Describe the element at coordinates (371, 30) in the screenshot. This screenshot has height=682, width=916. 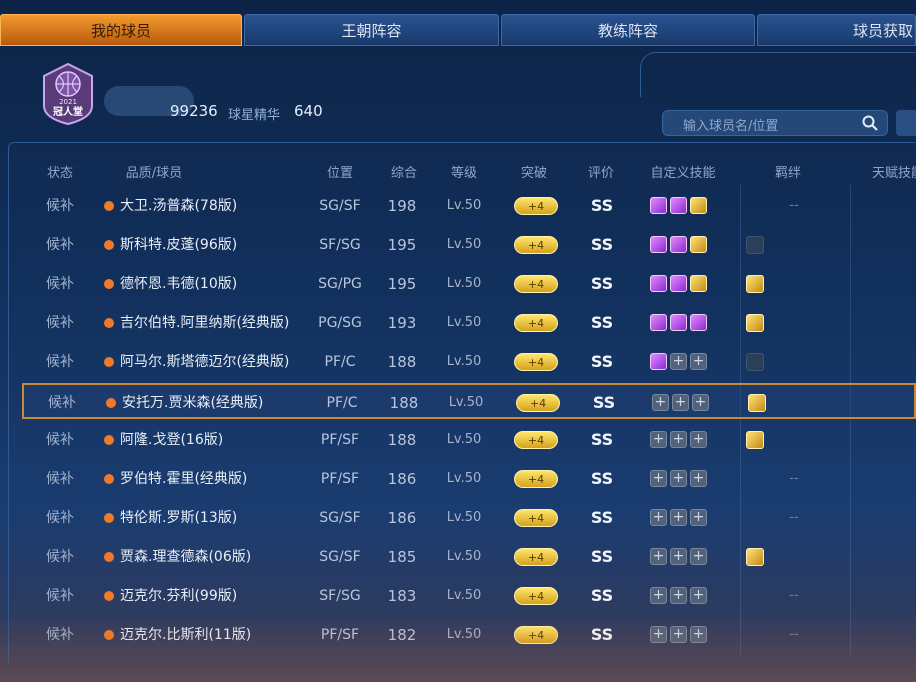
I see `tab-dynasty-lineup: 王朝阵容` at that location.